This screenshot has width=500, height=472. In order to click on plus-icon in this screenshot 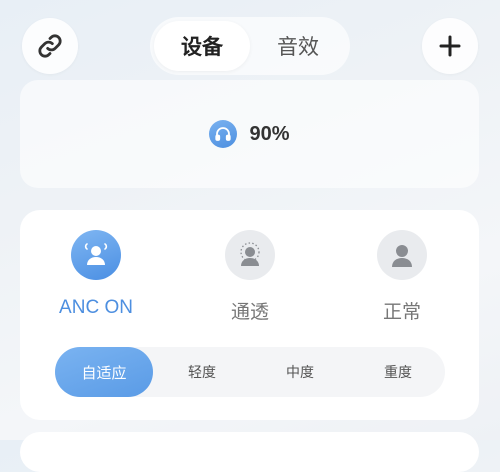, I will do `click(450, 46)`.